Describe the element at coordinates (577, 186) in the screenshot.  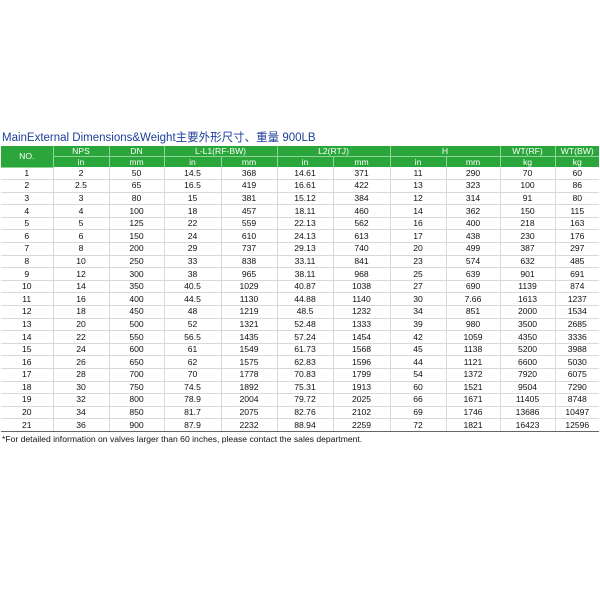
I see `table-cell: 86` at that location.